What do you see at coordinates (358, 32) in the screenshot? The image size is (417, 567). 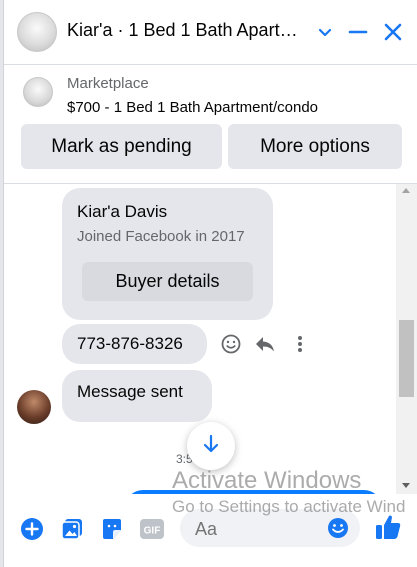 I see `minimize-icon` at bounding box center [358, 32].